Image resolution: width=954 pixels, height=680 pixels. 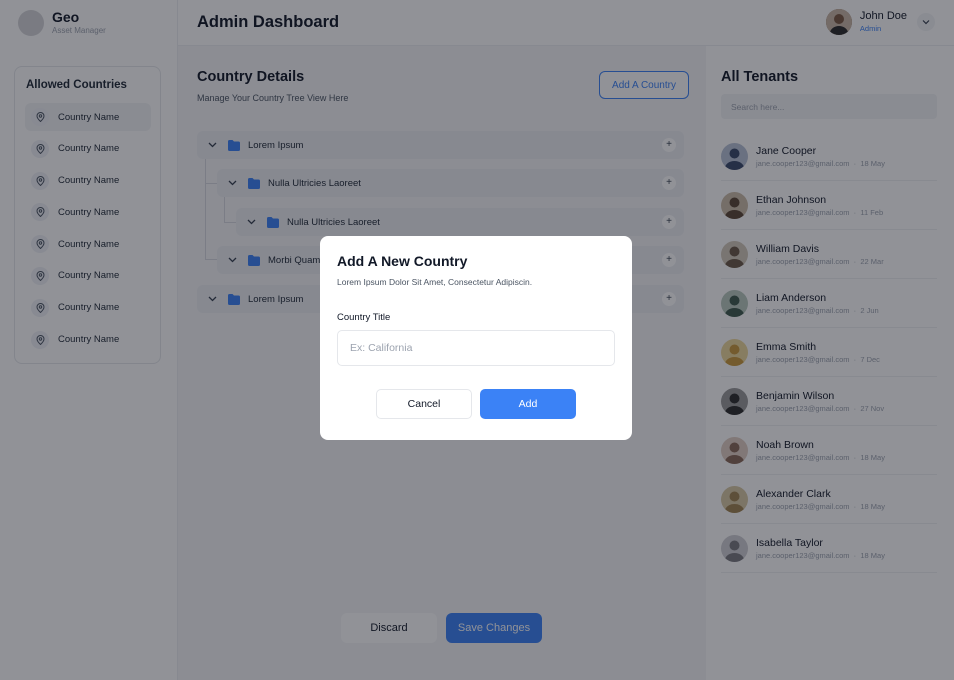 What do you see at coordinates (402, 261) in the screenshot?
I see `modal-title: Add A New Country` at bounding box center [402, 261].